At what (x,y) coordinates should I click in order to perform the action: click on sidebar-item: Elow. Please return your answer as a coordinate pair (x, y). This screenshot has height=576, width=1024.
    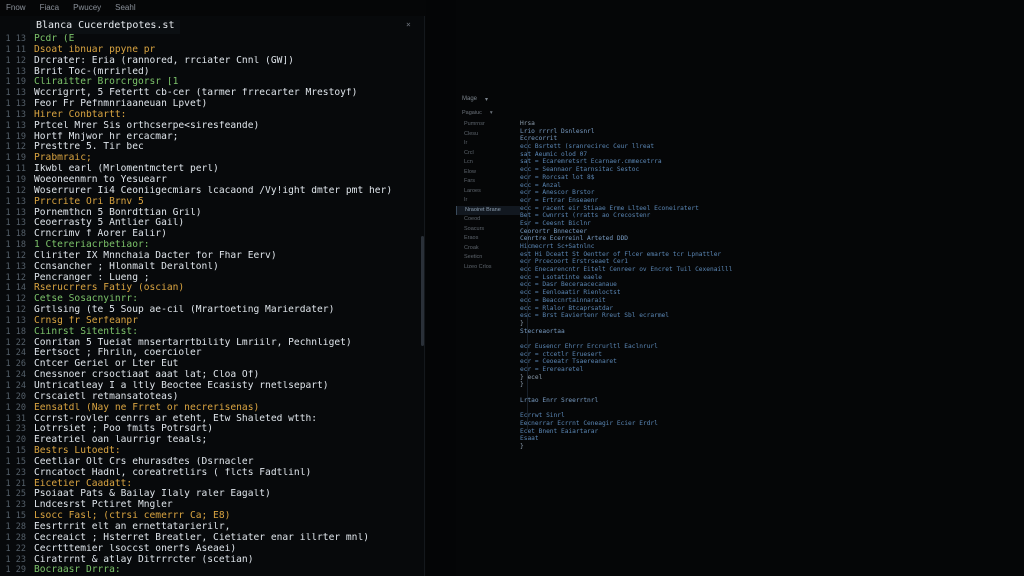
    Looking at the image, I should click on (488, 173).